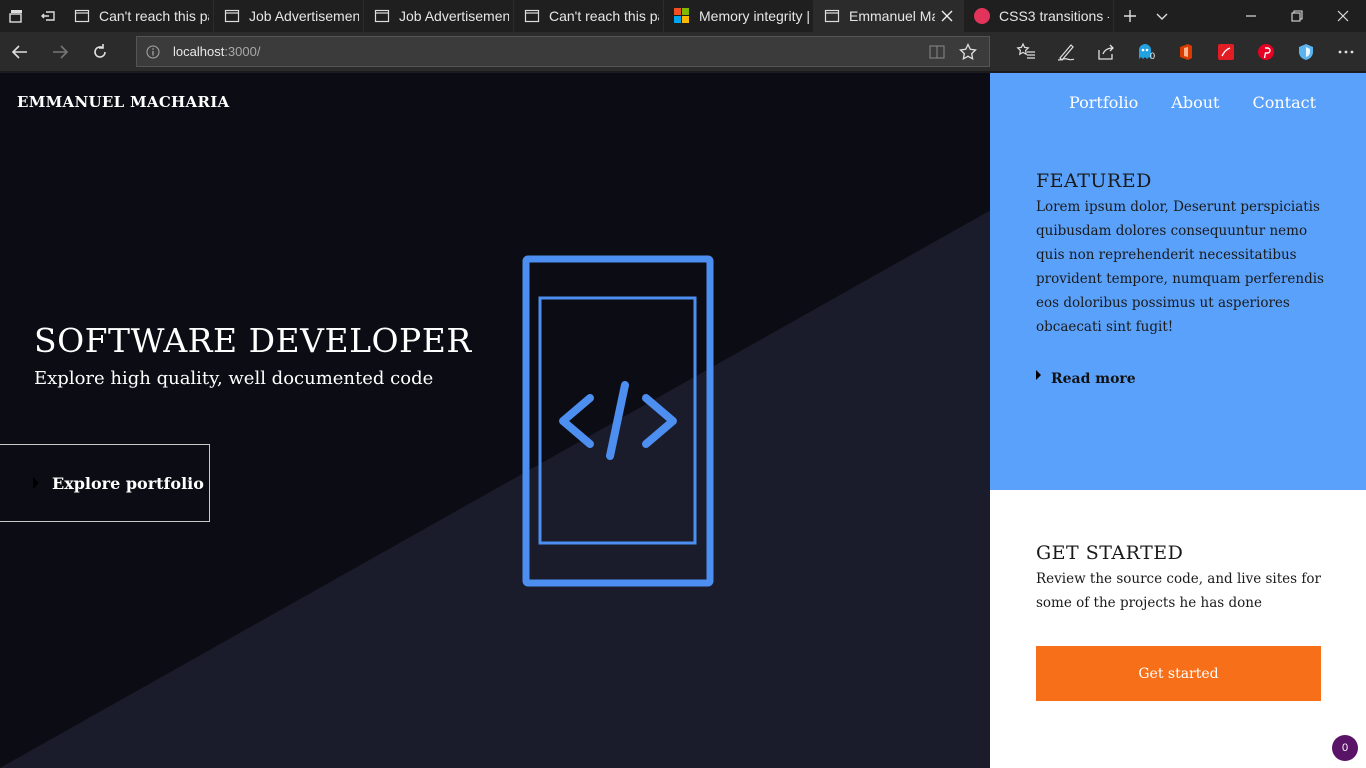 The image size is (1366, 768). Describe the element at coordinates (892, 16) in the screenshot. I see `tab-label: Emmanuel Ma` at that location.